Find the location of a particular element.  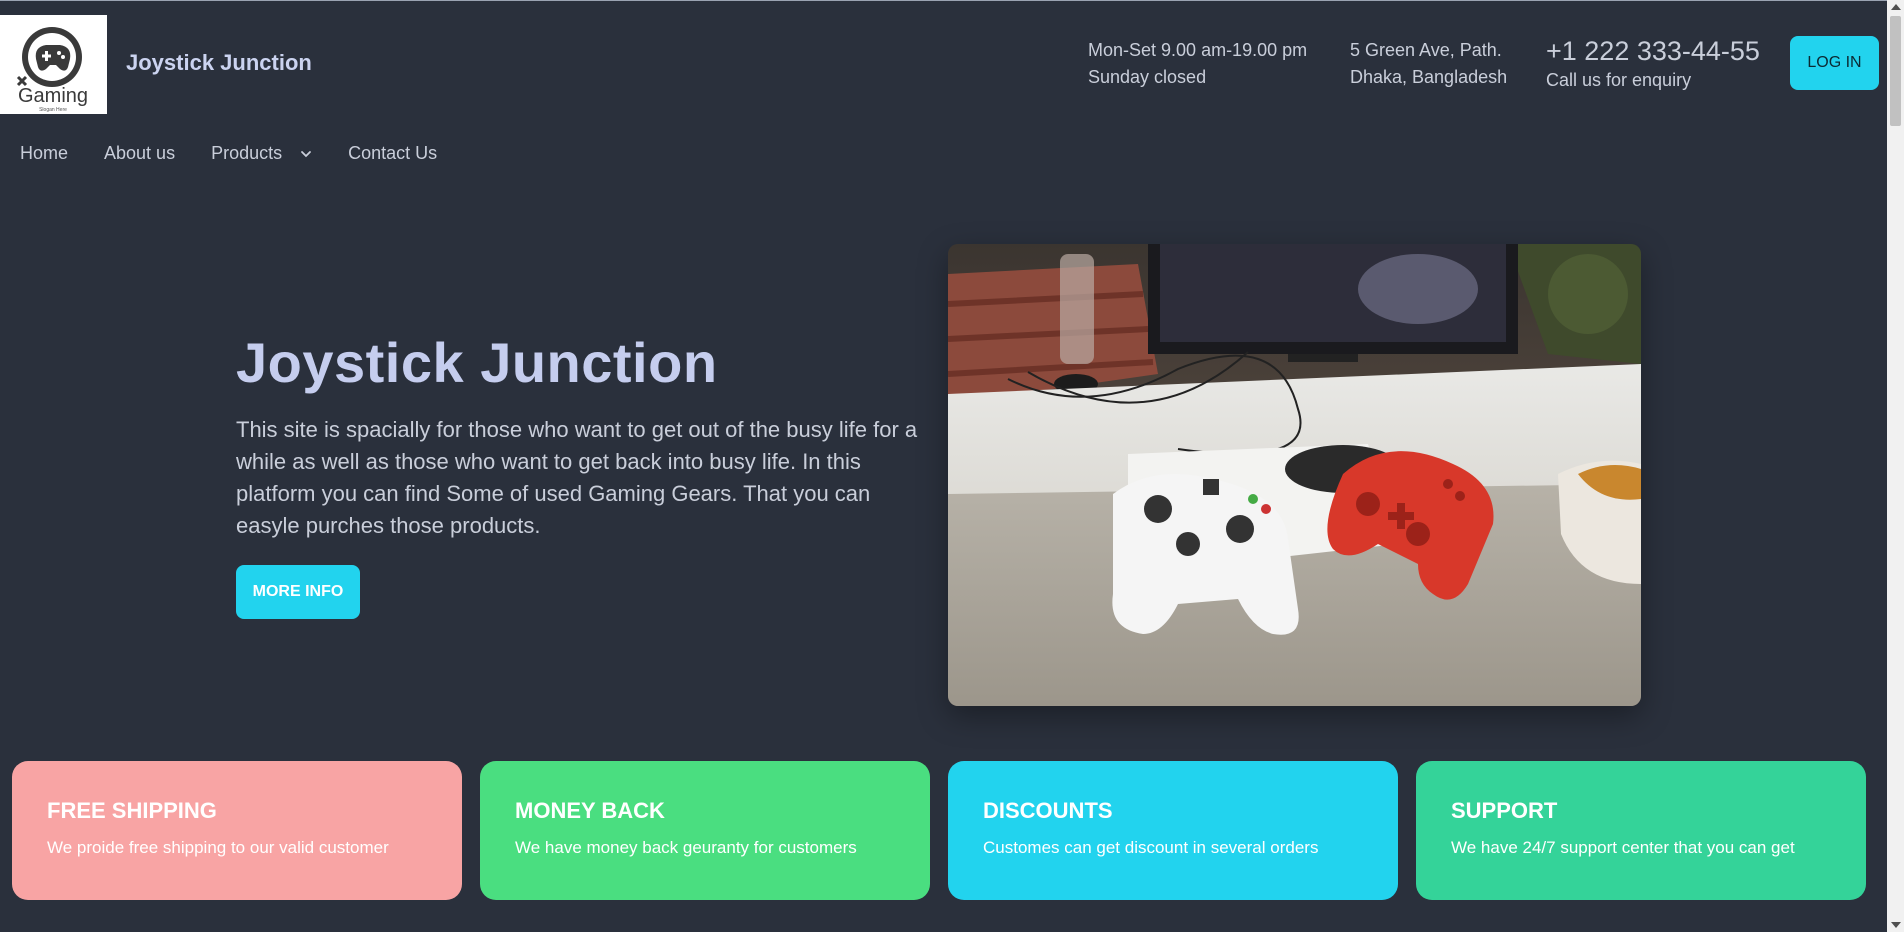

feature-title: FREE SHIPPING is located at coordinates (132, 810).